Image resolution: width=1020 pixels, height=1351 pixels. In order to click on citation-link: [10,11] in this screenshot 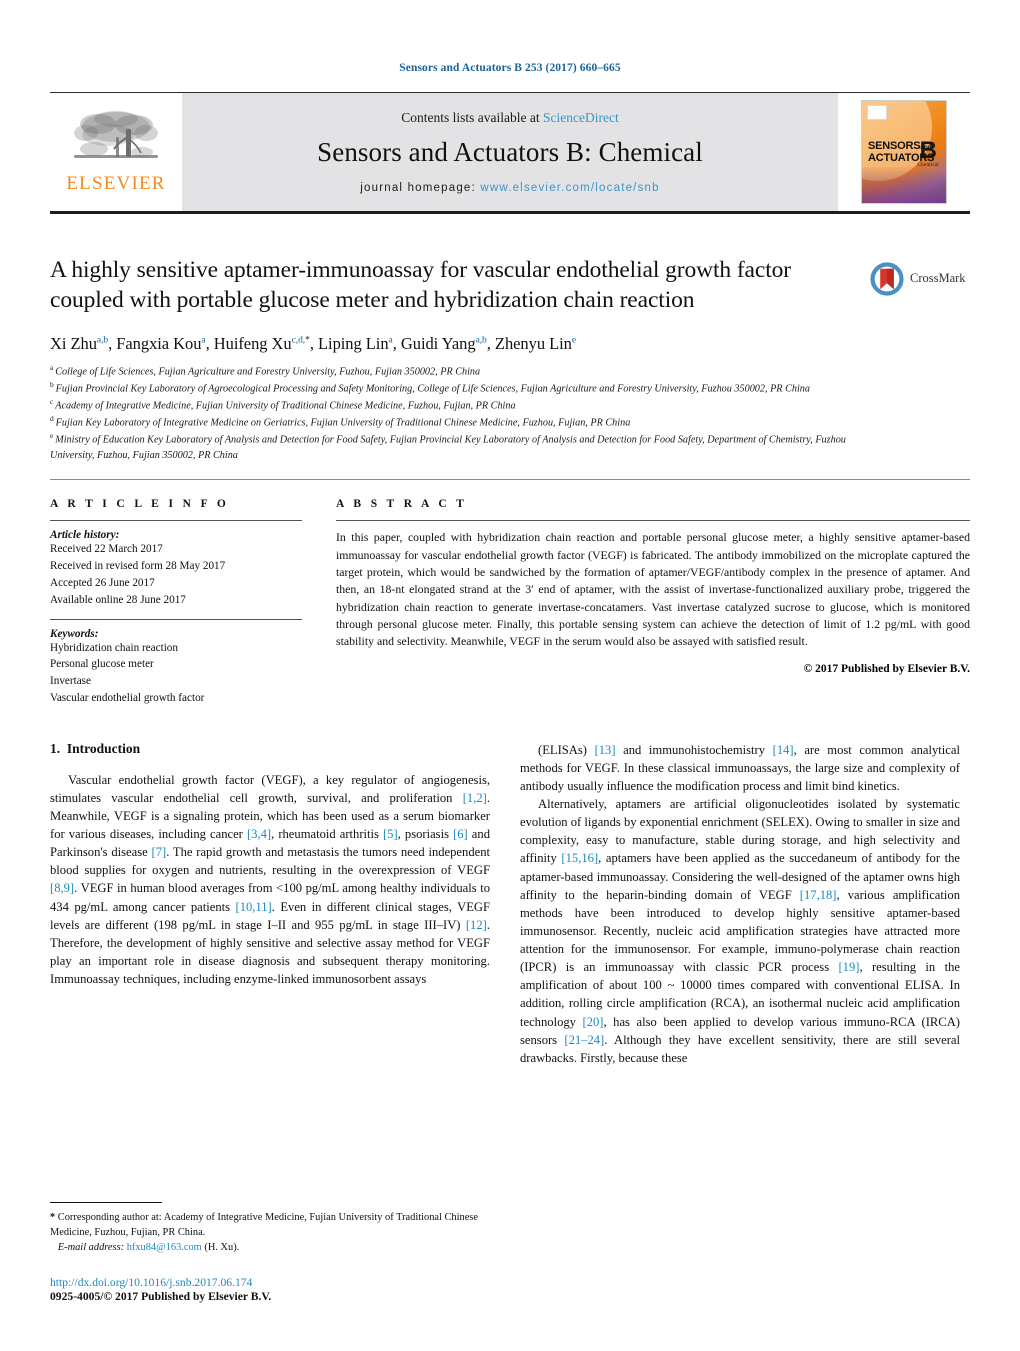, I will do `click(254, 907)`.